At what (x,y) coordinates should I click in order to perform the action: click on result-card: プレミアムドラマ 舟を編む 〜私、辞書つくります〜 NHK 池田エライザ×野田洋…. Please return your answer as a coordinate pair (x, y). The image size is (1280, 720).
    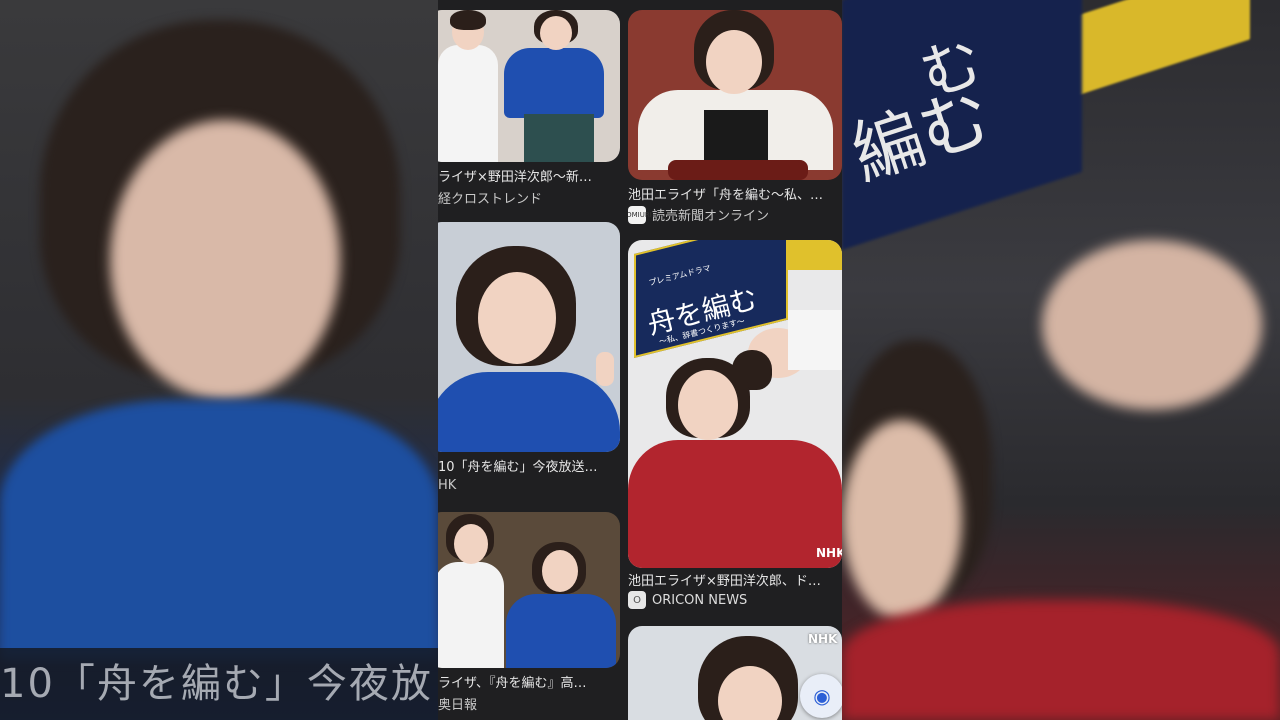
    Looking at the image, I should click on (735, 428).